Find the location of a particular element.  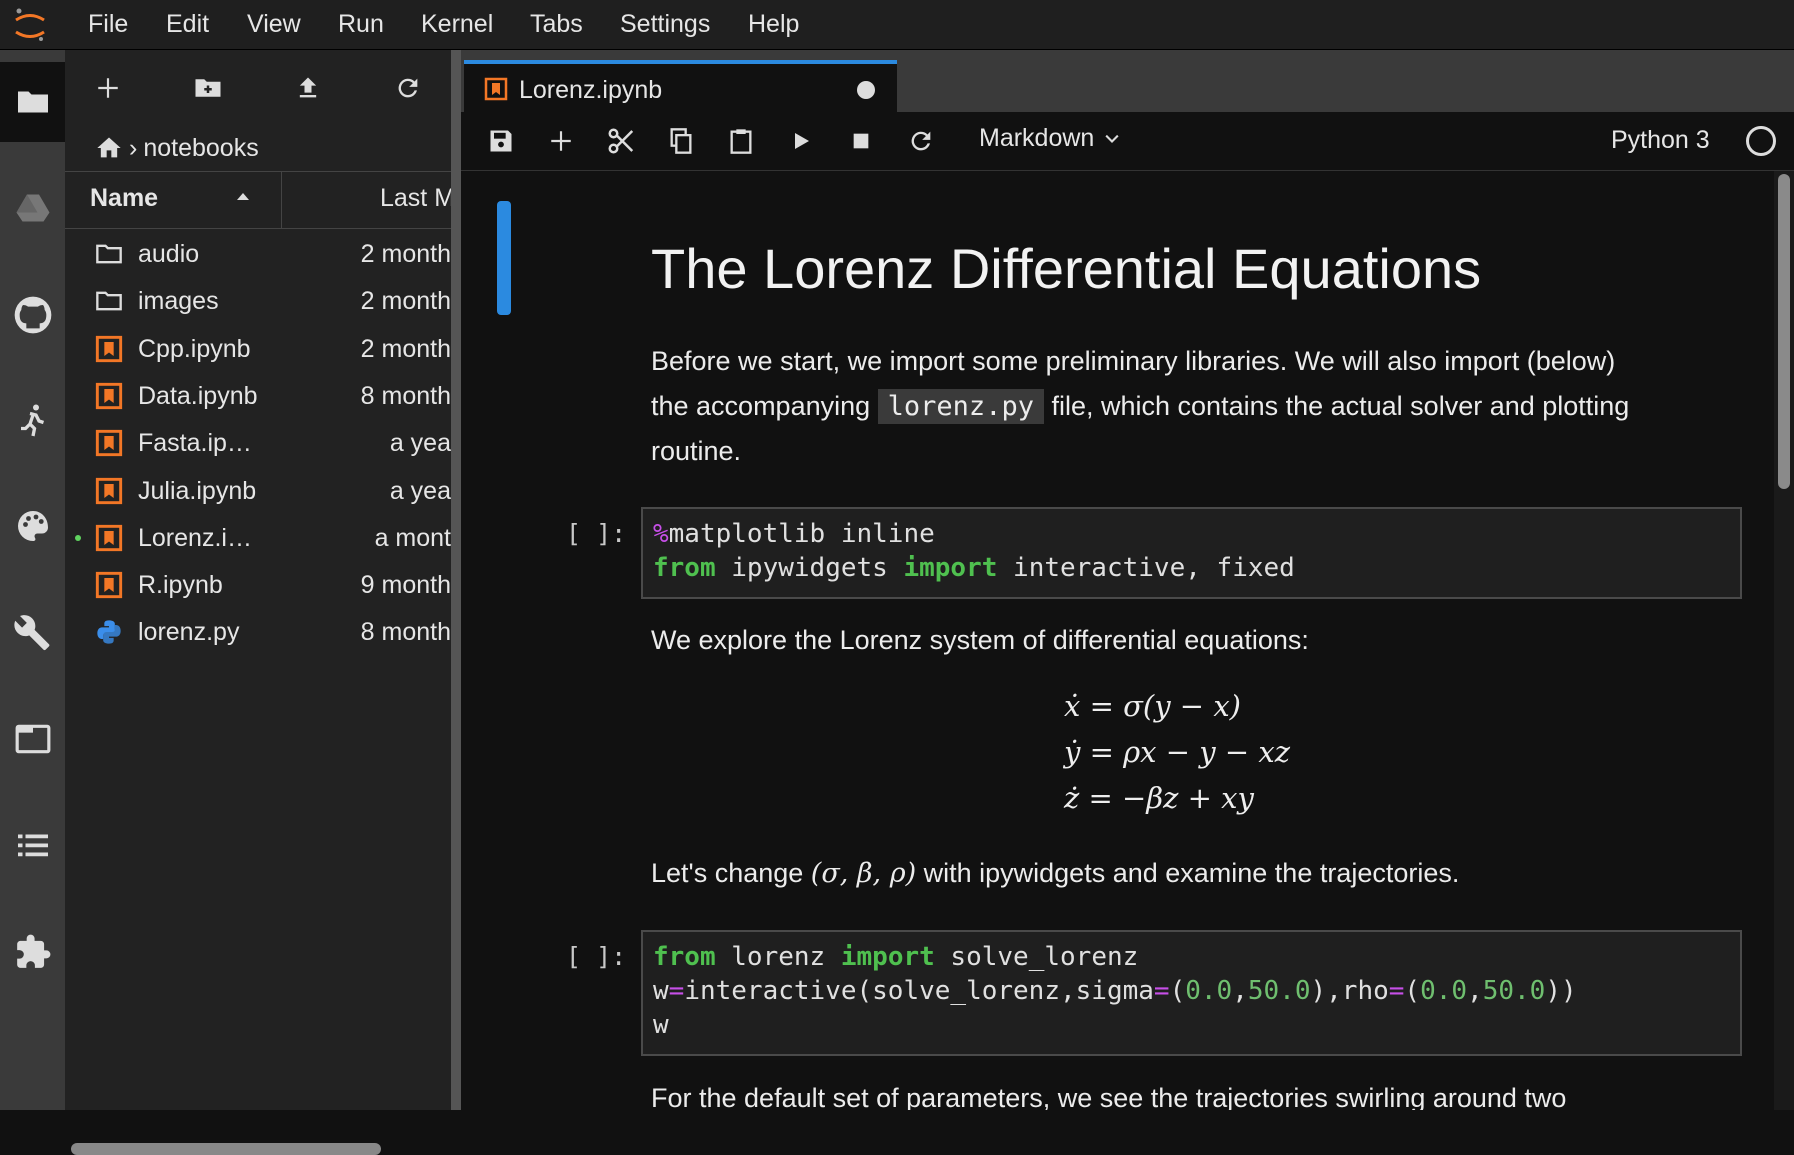

menu-help: Help is located at coordinates (773, 24).